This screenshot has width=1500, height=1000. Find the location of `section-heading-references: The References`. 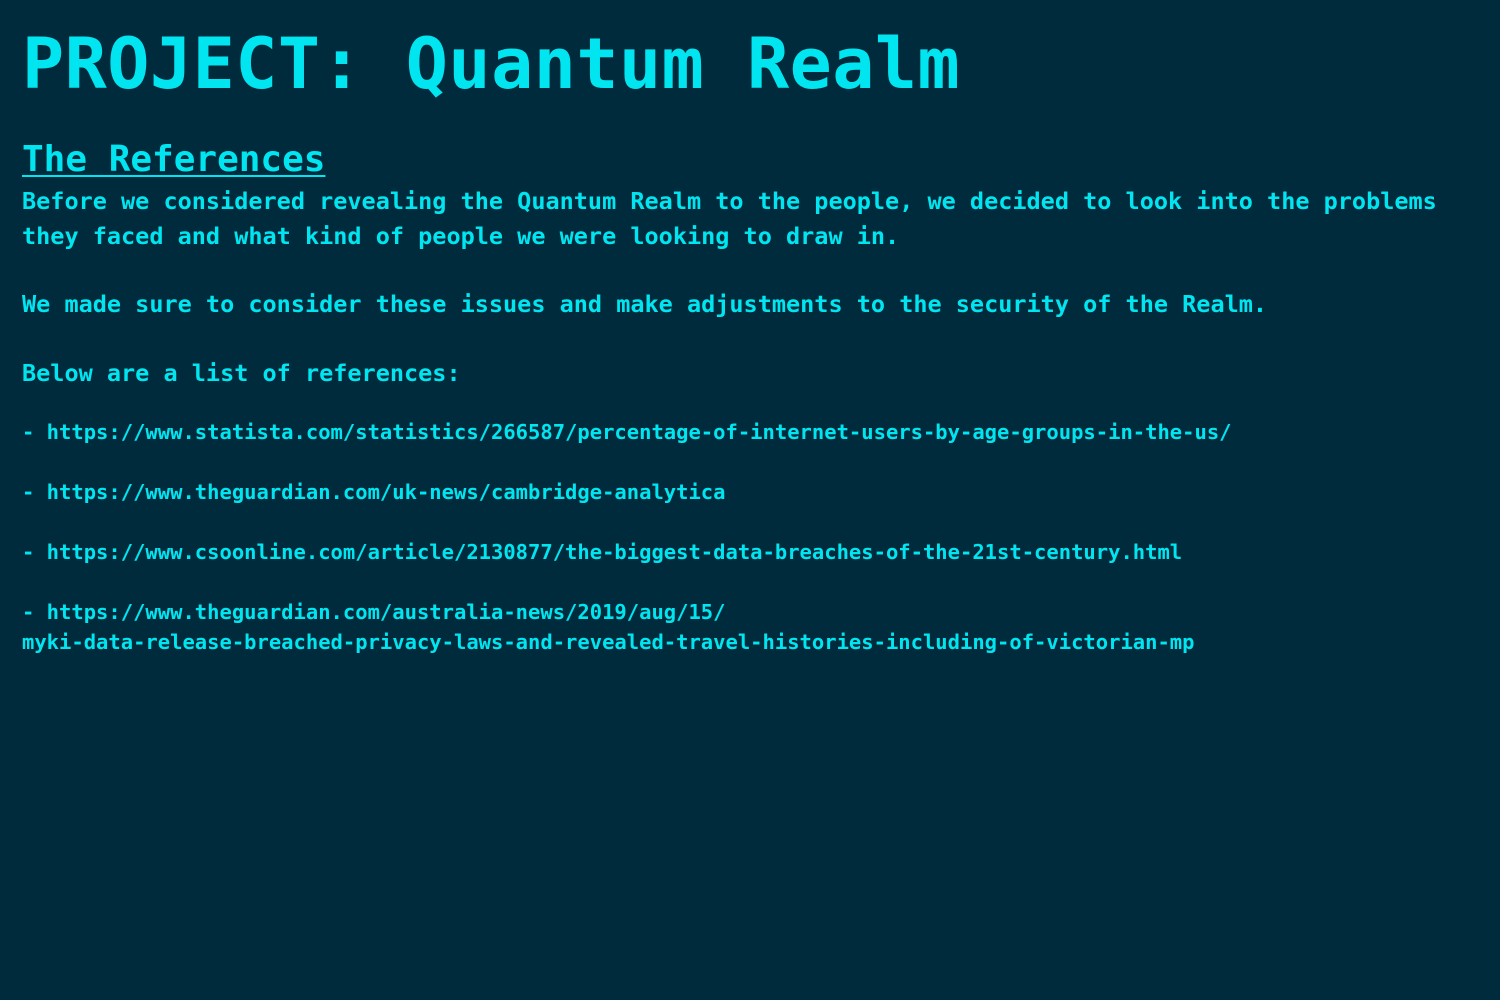

section-heading-references: The References is located at coordinates (174, 159).